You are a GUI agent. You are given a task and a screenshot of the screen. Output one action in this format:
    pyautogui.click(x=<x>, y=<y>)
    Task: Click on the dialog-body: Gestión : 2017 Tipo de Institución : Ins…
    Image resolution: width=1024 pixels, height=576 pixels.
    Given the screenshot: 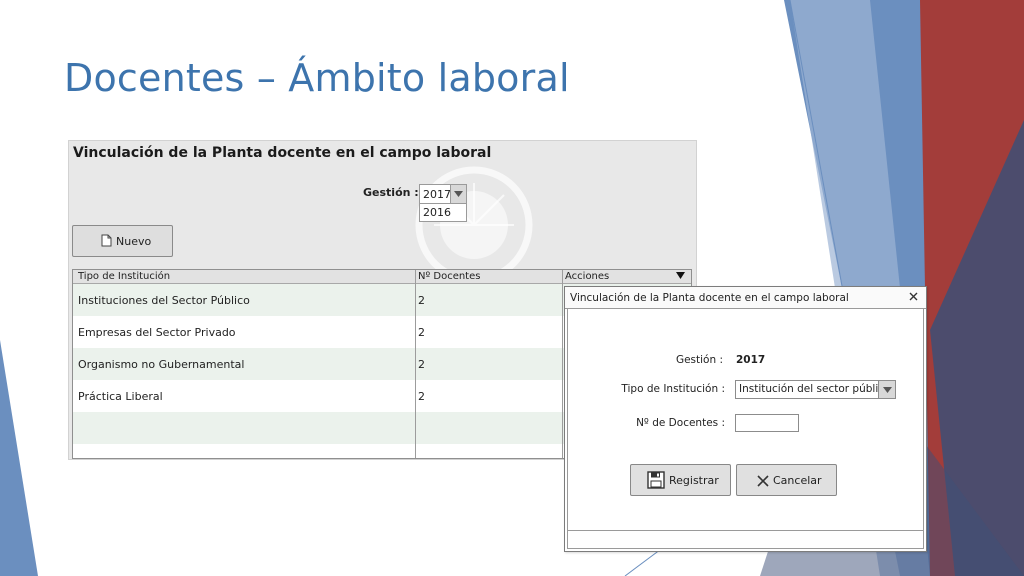 What is the action you would take?
    pyautogui.click(x=745, y=420)
    